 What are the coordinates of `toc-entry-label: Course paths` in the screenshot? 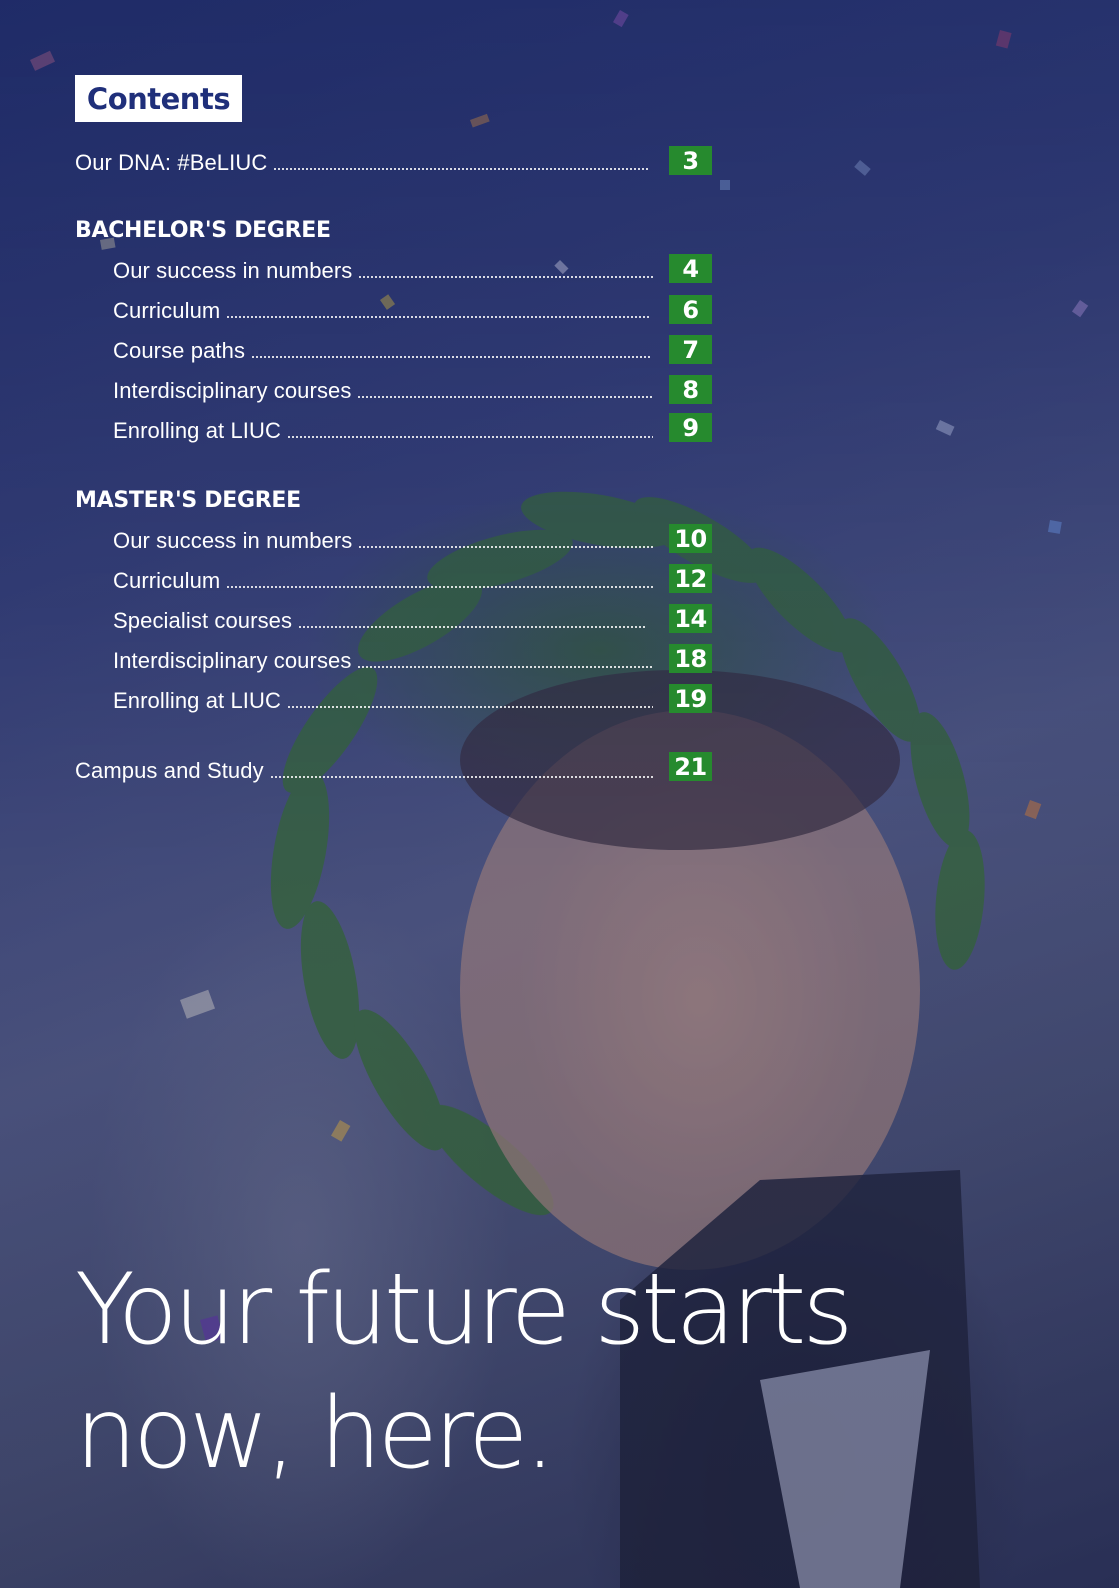 It's located at (179, 350).